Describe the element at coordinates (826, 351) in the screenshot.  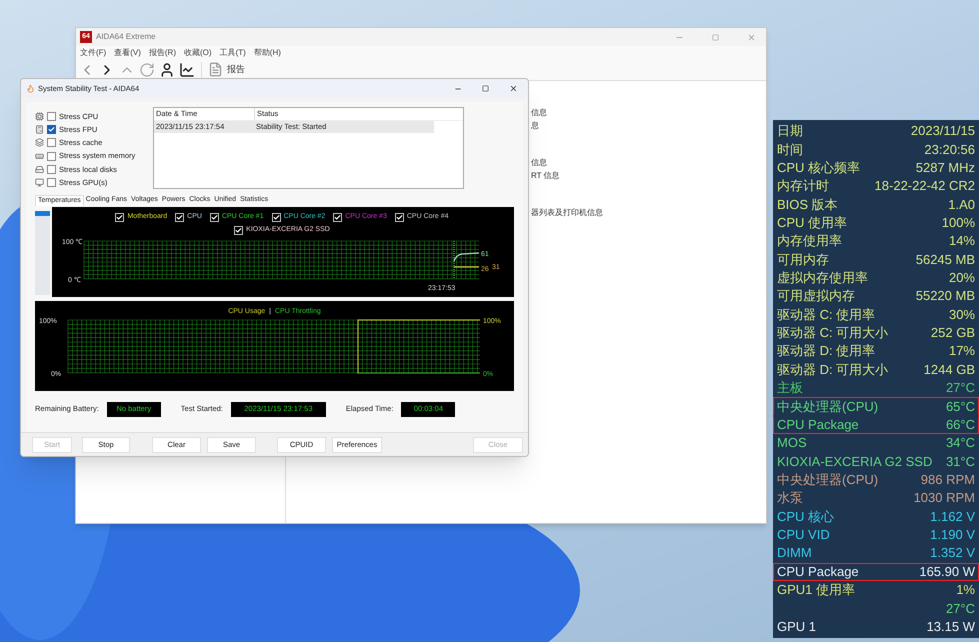
I see `sensor-label: 驱动器 D: 使用率` at that location.